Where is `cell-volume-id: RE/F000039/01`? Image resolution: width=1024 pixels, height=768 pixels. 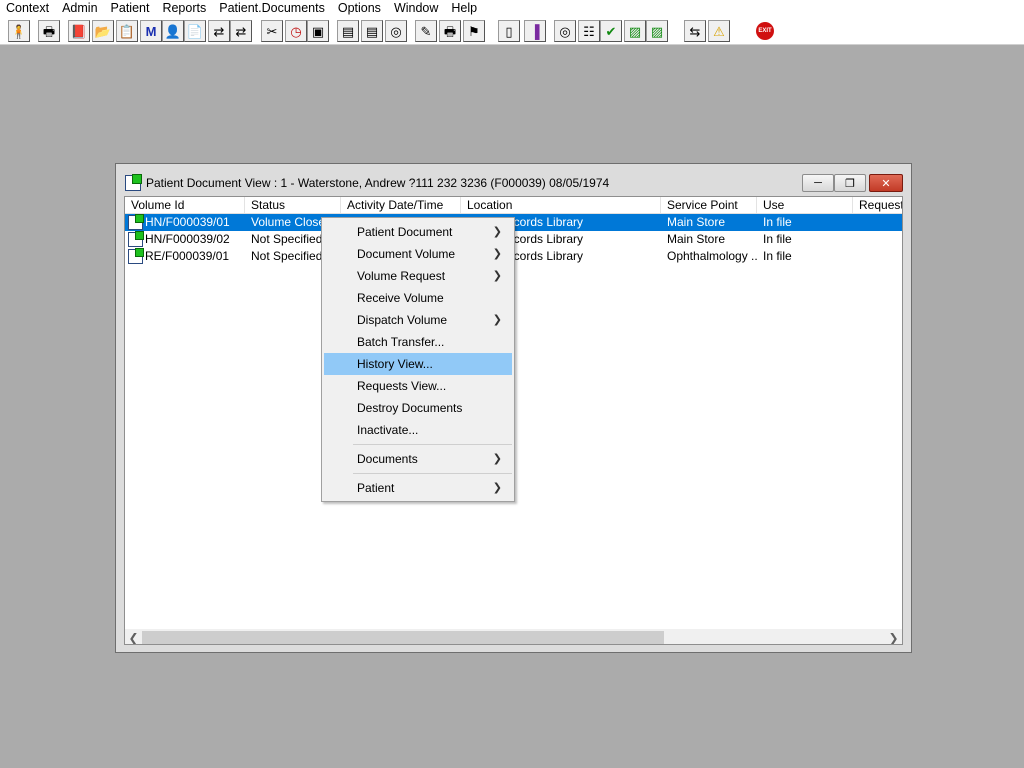 cell-volume-id: RE/F000039/01 is located at coordinates (187, 256).